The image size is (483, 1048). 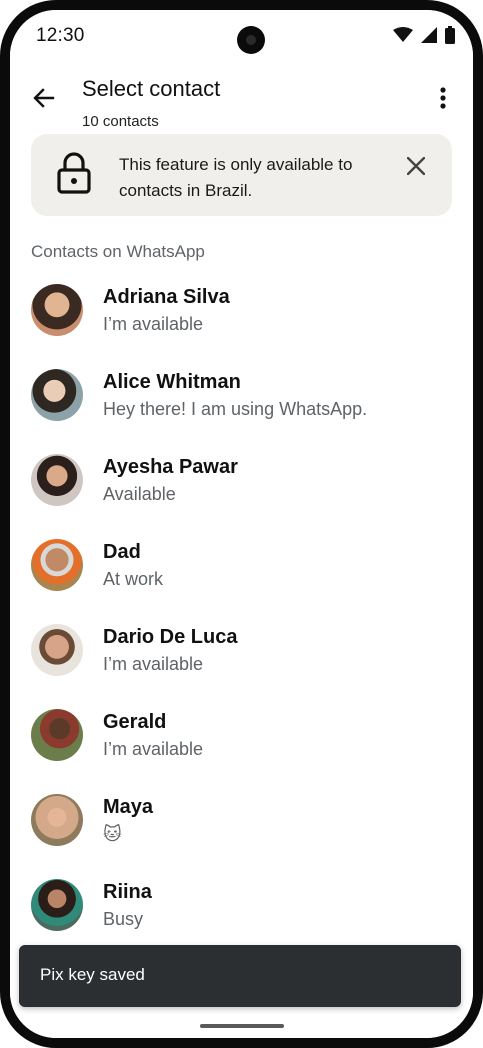 I want to click on contact-name: Maya, so click(x=128, y=807).